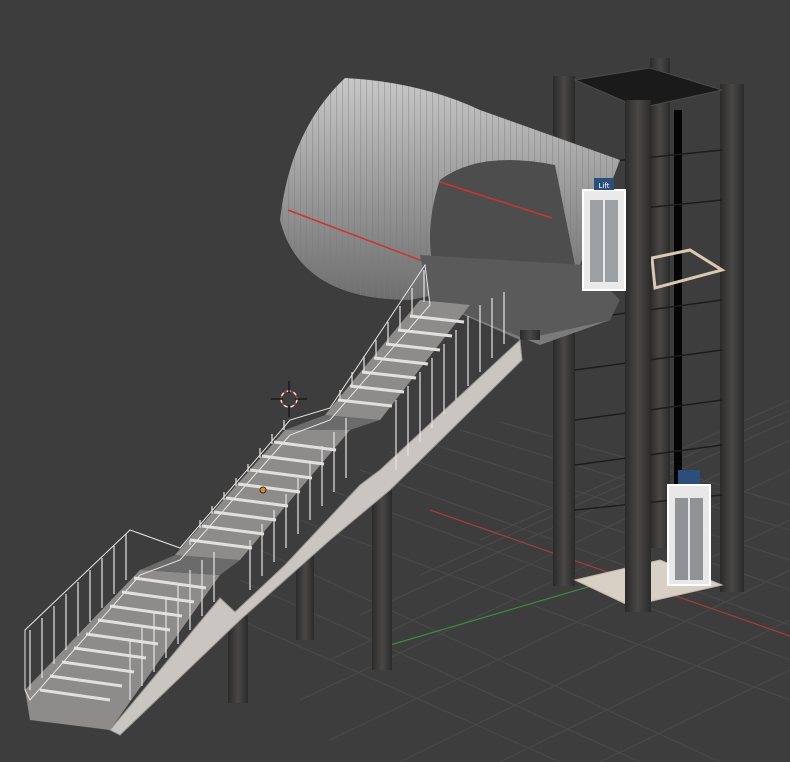  What do you see at coordinates (604, 234) in the screenshot?
I see `elevator-car-top: Lift` at bounding box center [604, 234].